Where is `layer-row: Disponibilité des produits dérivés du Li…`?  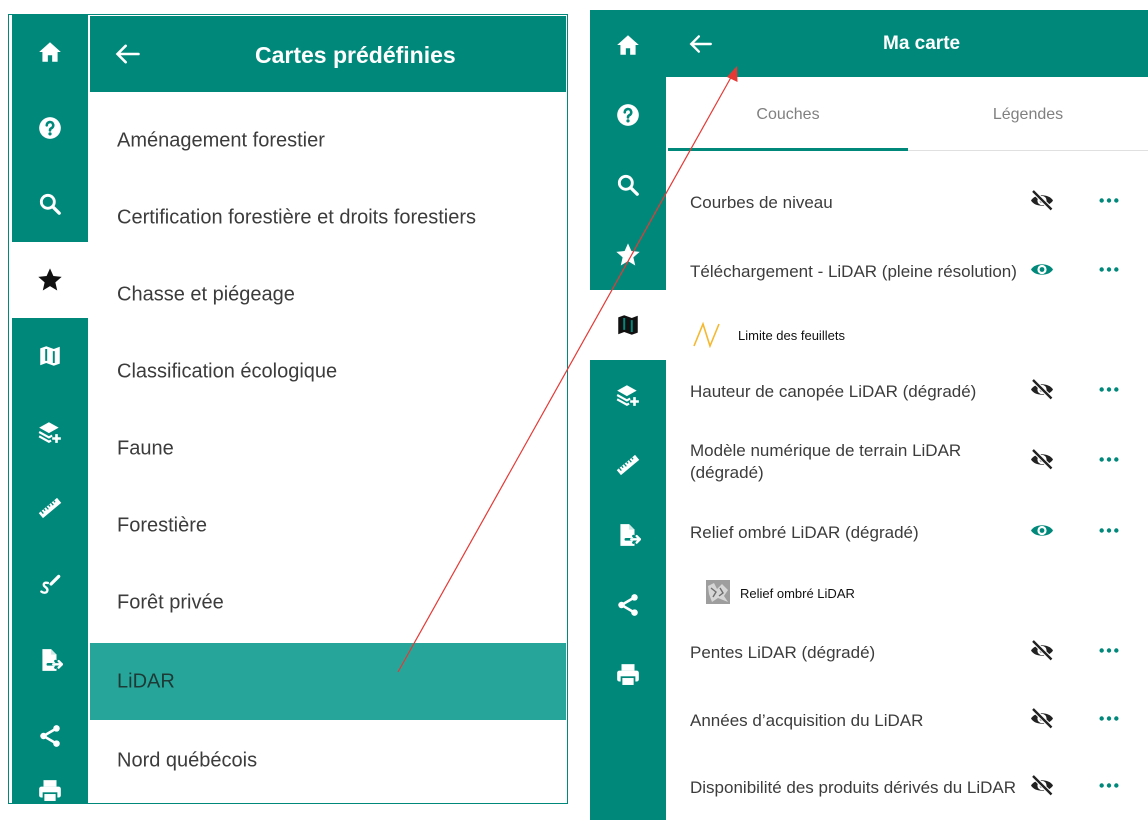 layer-row: Disponibilité des produits dérivés du Li… is located at coordinates (907, 788).